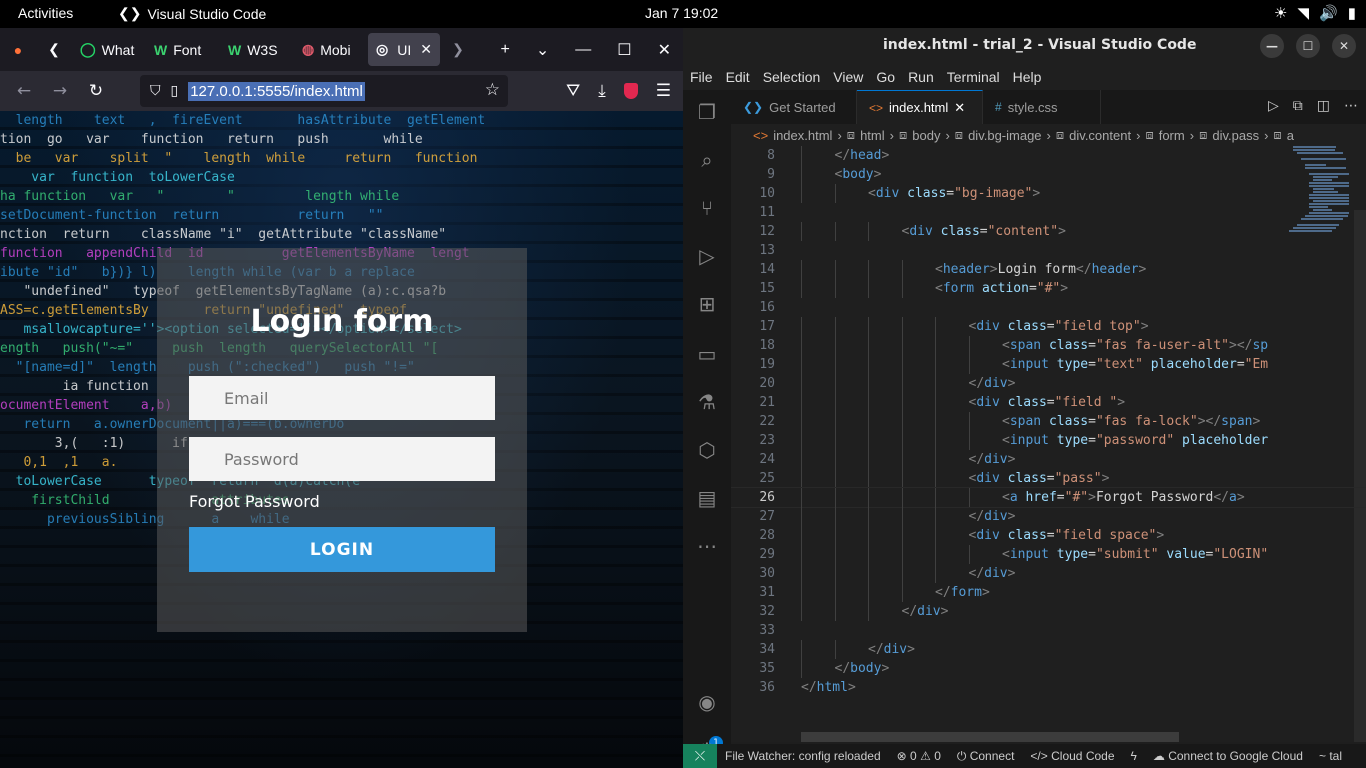 Image resolution: width=1366 pixels, height=768 pixels. Describe the element at coordinates (342, 398) in the screenshot. I see `email-input: Email` at that location.